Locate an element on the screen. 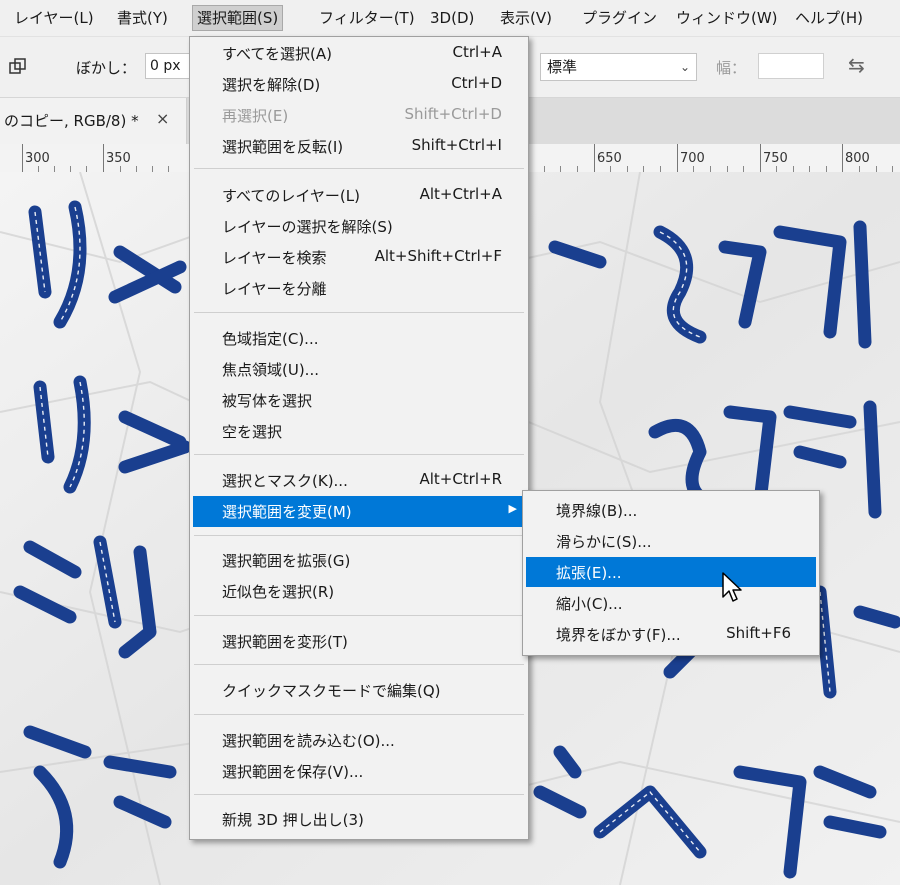 The image size is (900, 885). menu-item-select-sky: 空を選択 is located at coordinates (359, 431).